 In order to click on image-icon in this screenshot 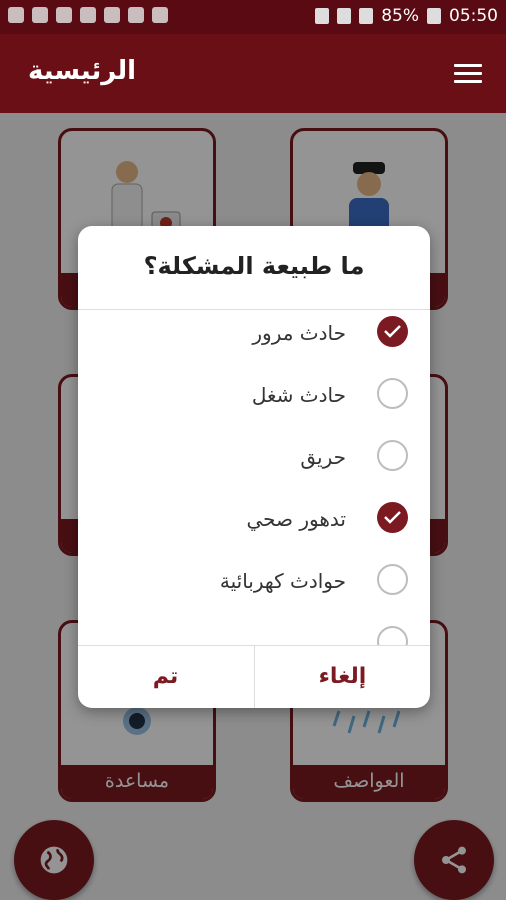, I will do `click(64, 15)`.